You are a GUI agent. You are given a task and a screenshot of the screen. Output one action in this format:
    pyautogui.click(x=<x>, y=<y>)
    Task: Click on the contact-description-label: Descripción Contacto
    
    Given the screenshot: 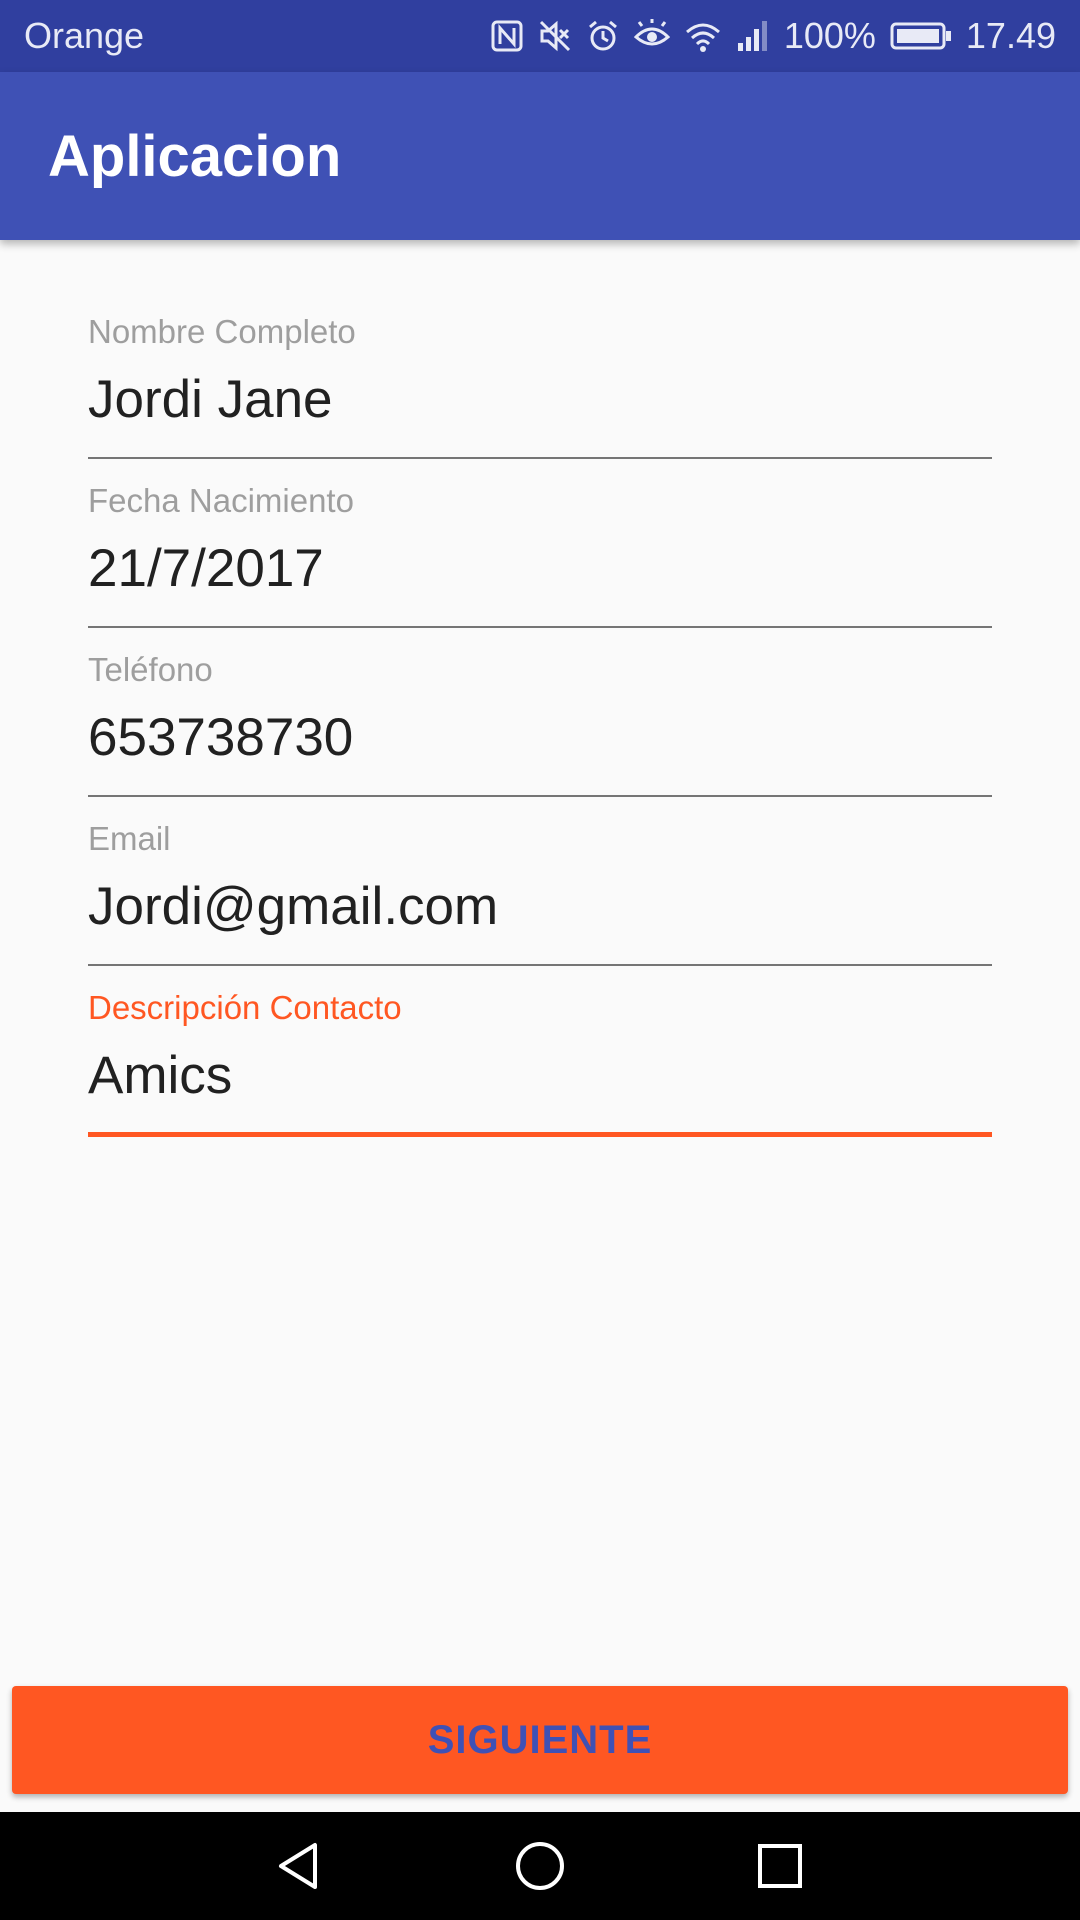 What is the action you would take?
    pyautogui.click(x=245, y=1007)
    